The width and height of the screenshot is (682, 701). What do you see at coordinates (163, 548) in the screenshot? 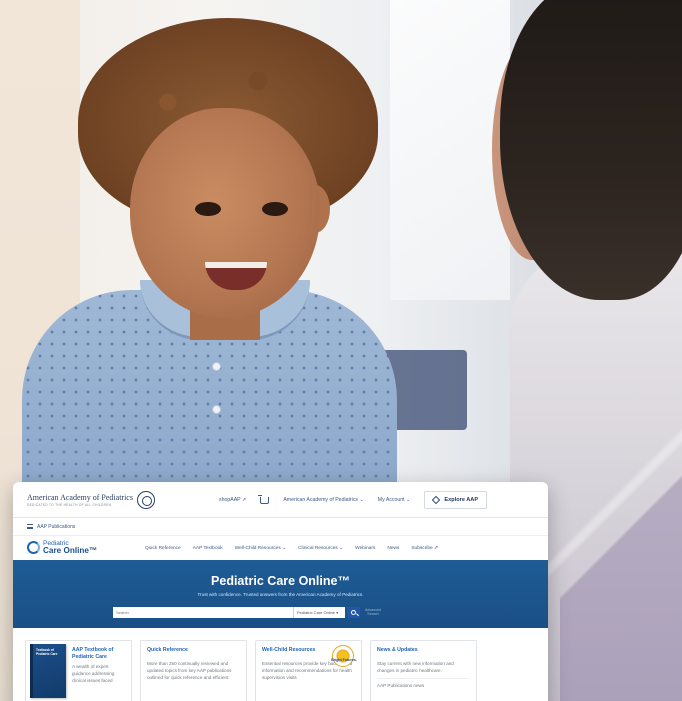
I see `nav-quick-reference: Quick Reference` at bounding box center [163, 548].